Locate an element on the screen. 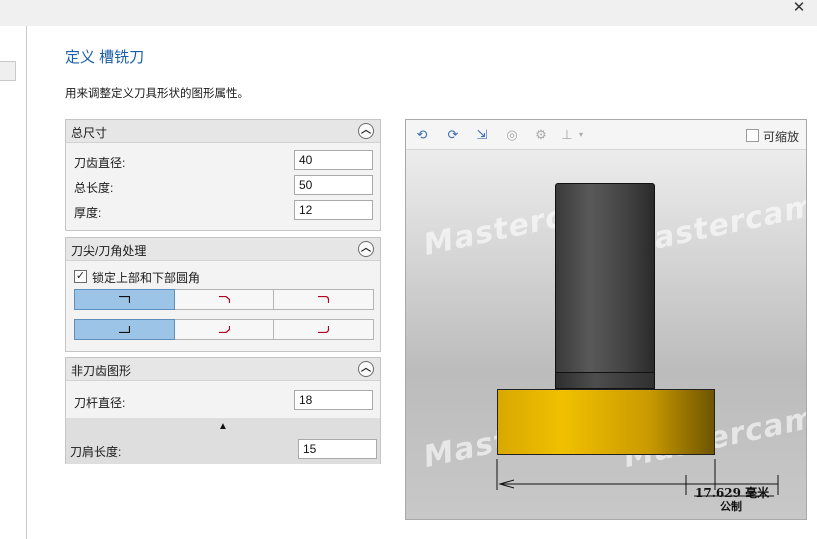 The image size is (817, 539). overall-length-input is located at coordinates (333, 185).